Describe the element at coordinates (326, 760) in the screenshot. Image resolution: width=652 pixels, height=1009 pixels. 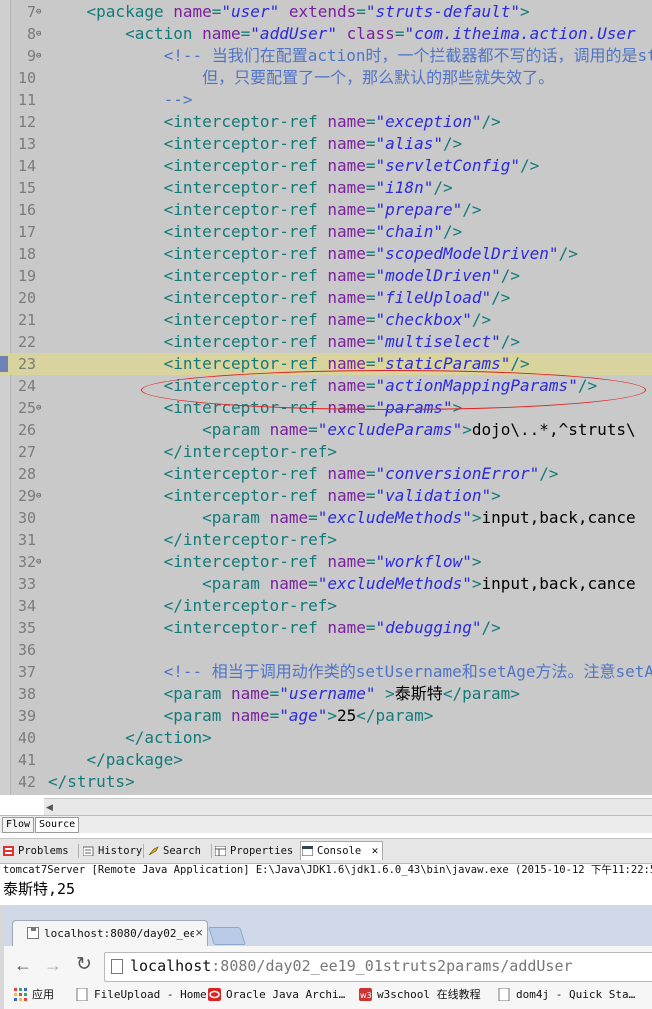
I see `code-line: 41 </package>` at that location.